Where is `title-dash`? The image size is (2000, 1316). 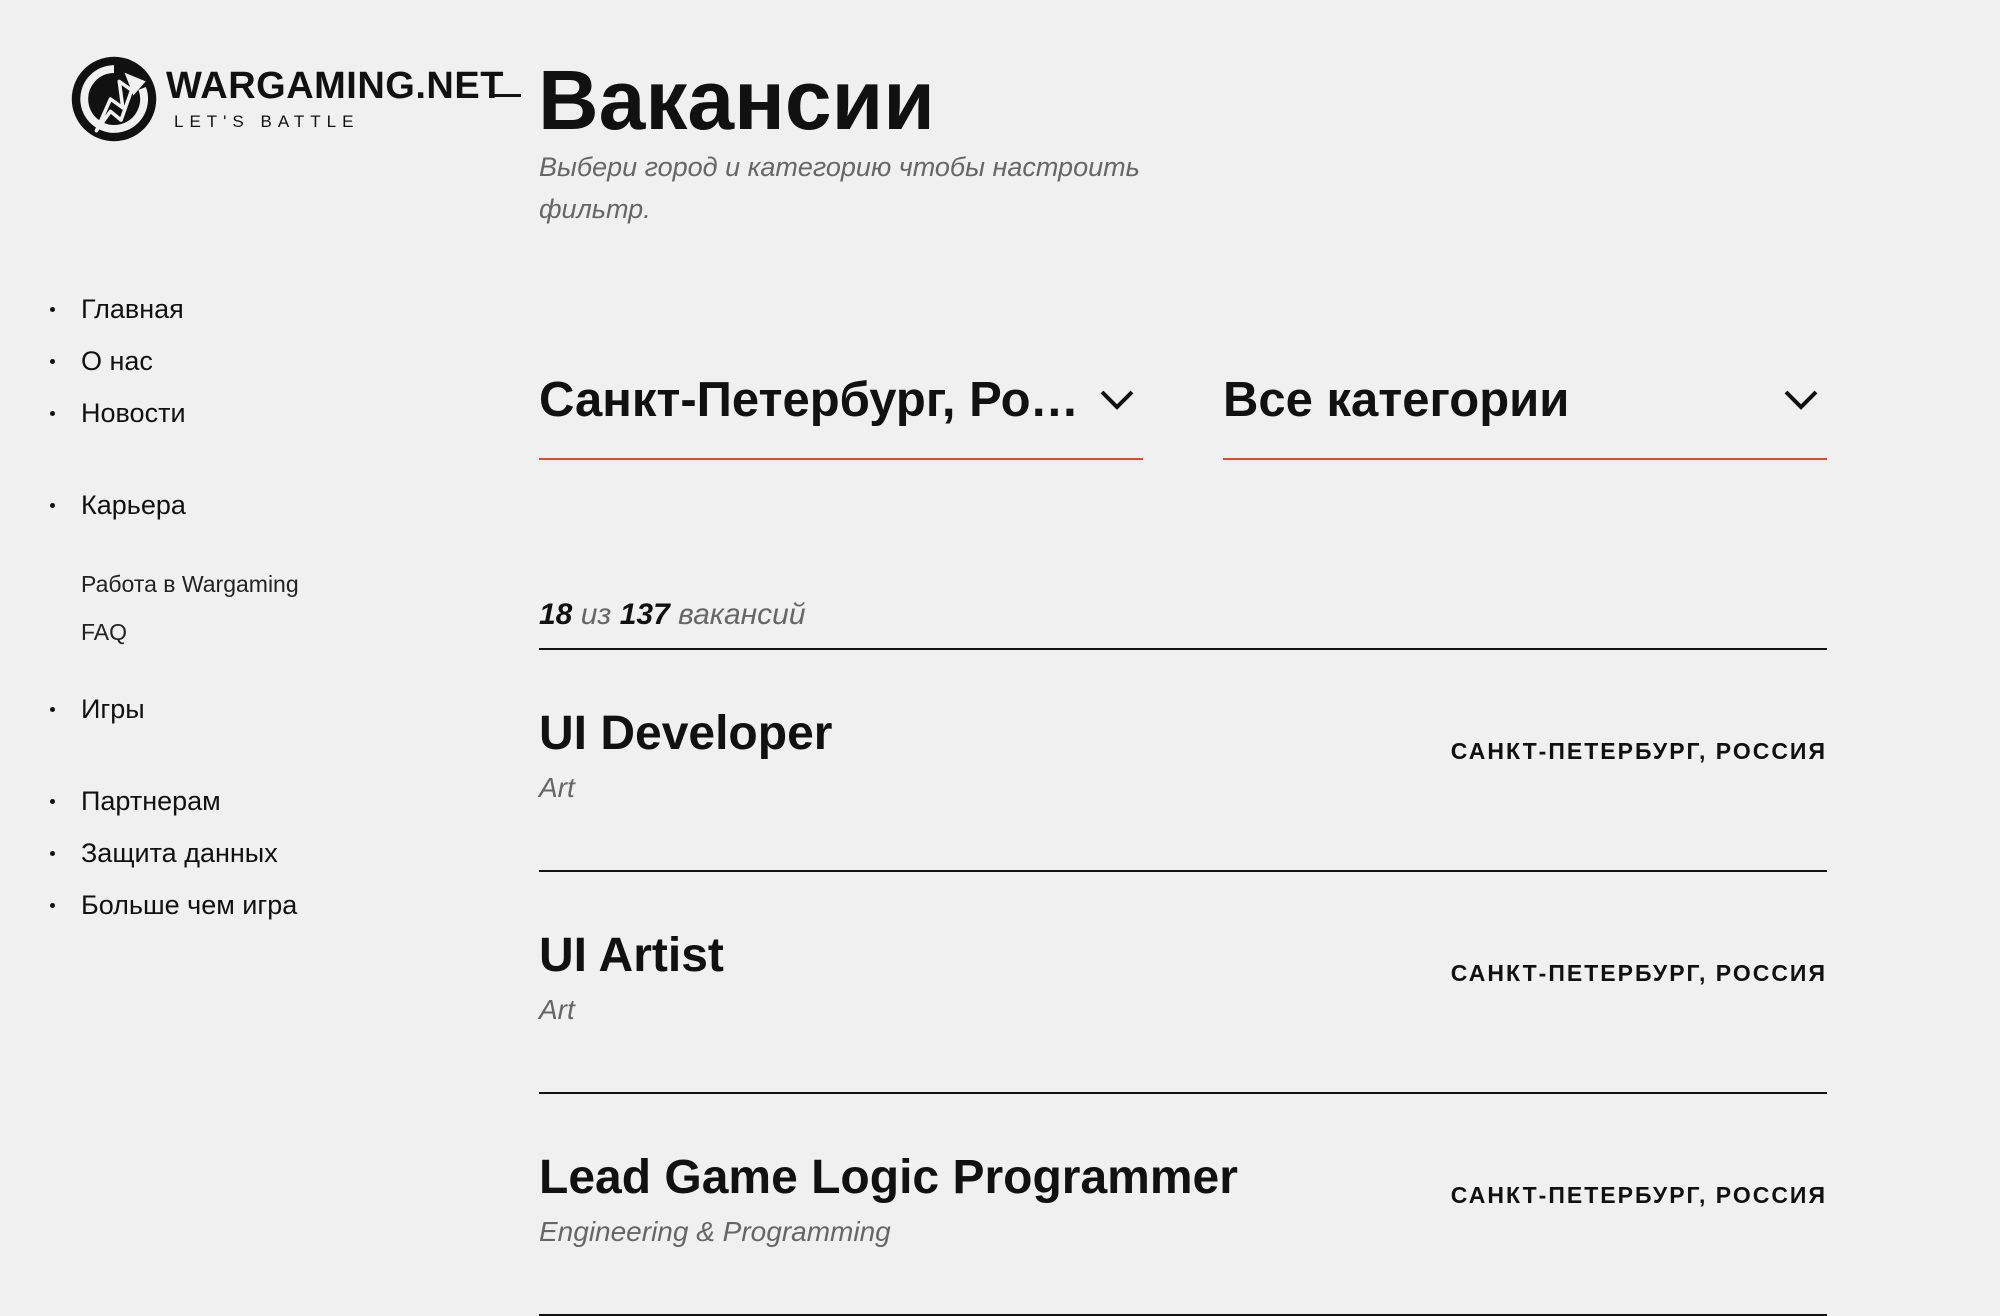
title-dash is located at coordinates (505, 95).